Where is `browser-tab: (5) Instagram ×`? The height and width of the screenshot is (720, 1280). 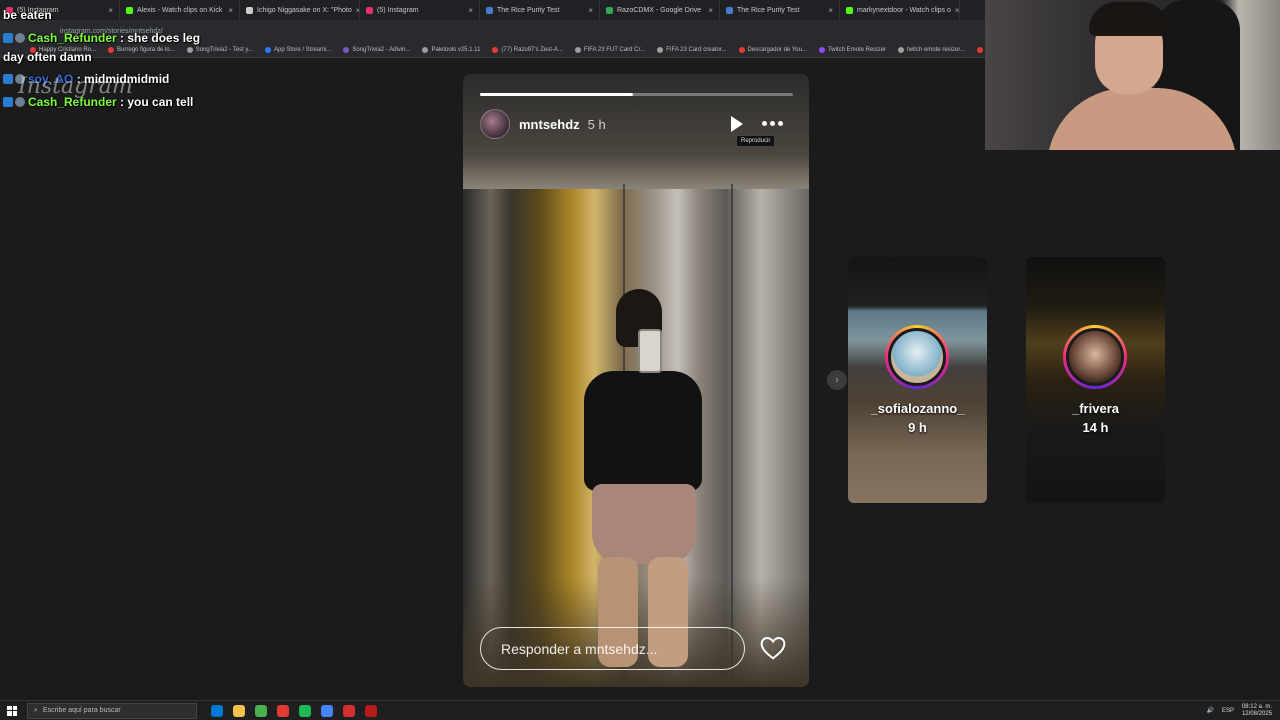 browser-tab: (5) Instagram × is located at coordinates (420, 10).